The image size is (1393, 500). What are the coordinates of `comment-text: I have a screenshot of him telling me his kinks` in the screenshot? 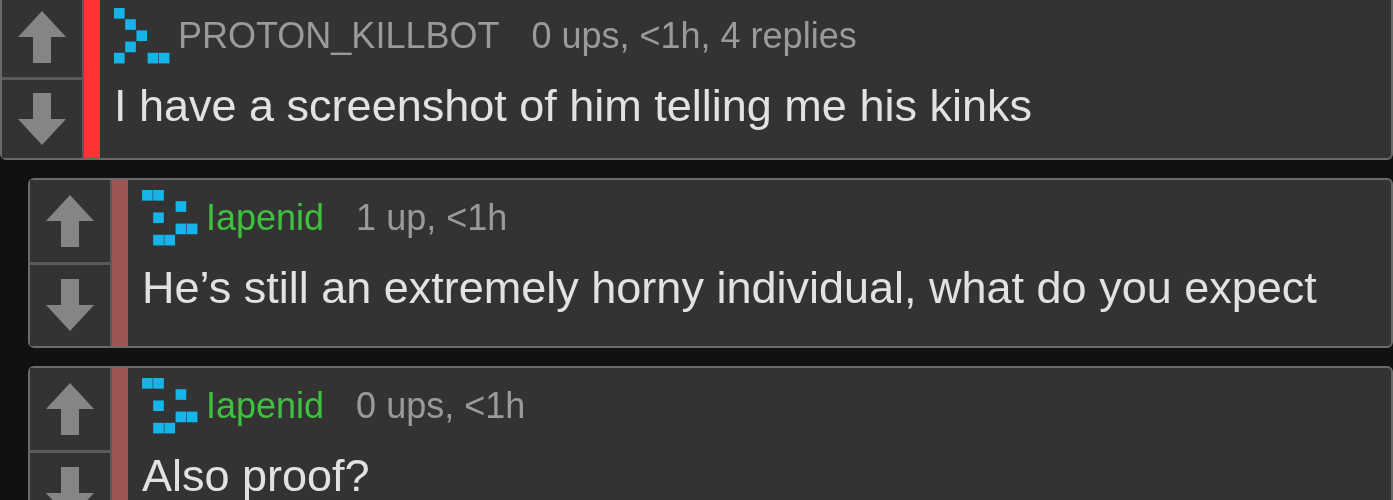 It's located at (573, 106).